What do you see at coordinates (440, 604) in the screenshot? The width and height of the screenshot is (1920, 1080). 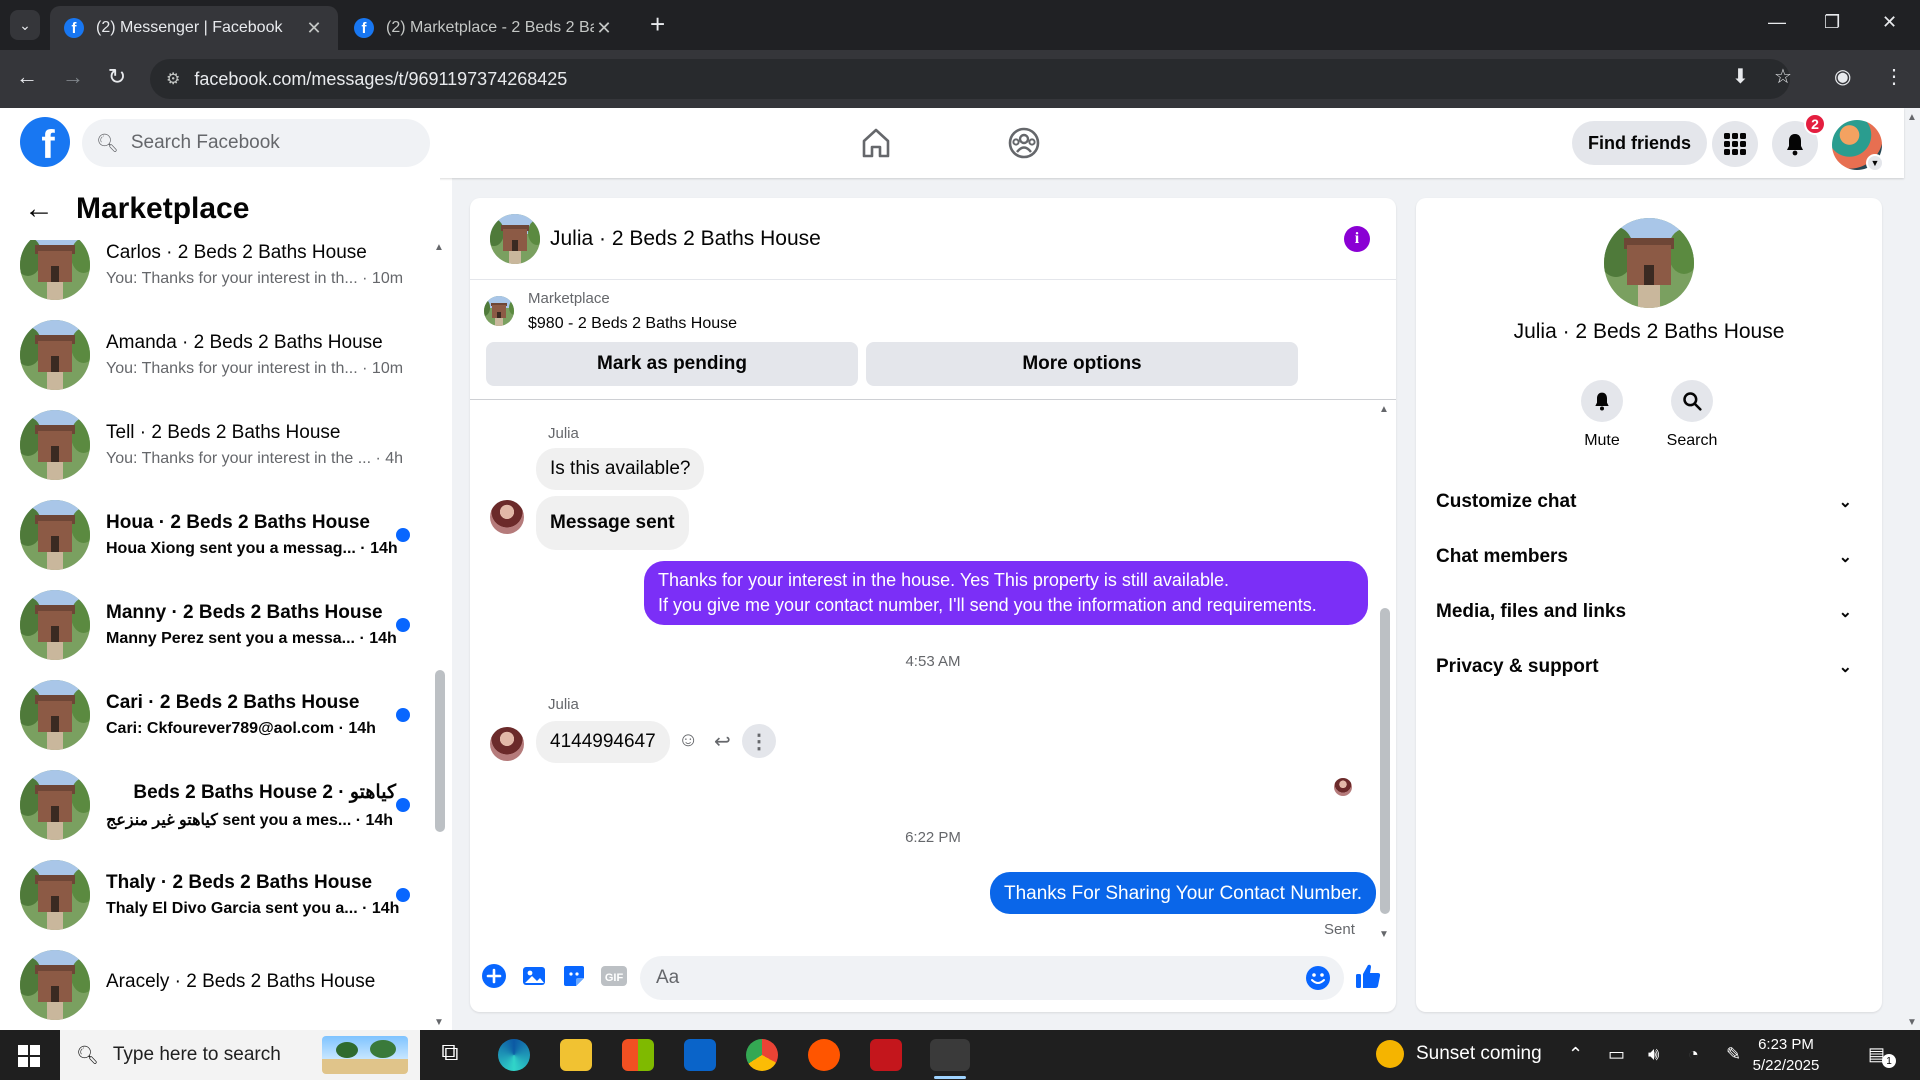 I see `chat-list-scrollbar: ▲ ▼` at bounding box center [440, 604].